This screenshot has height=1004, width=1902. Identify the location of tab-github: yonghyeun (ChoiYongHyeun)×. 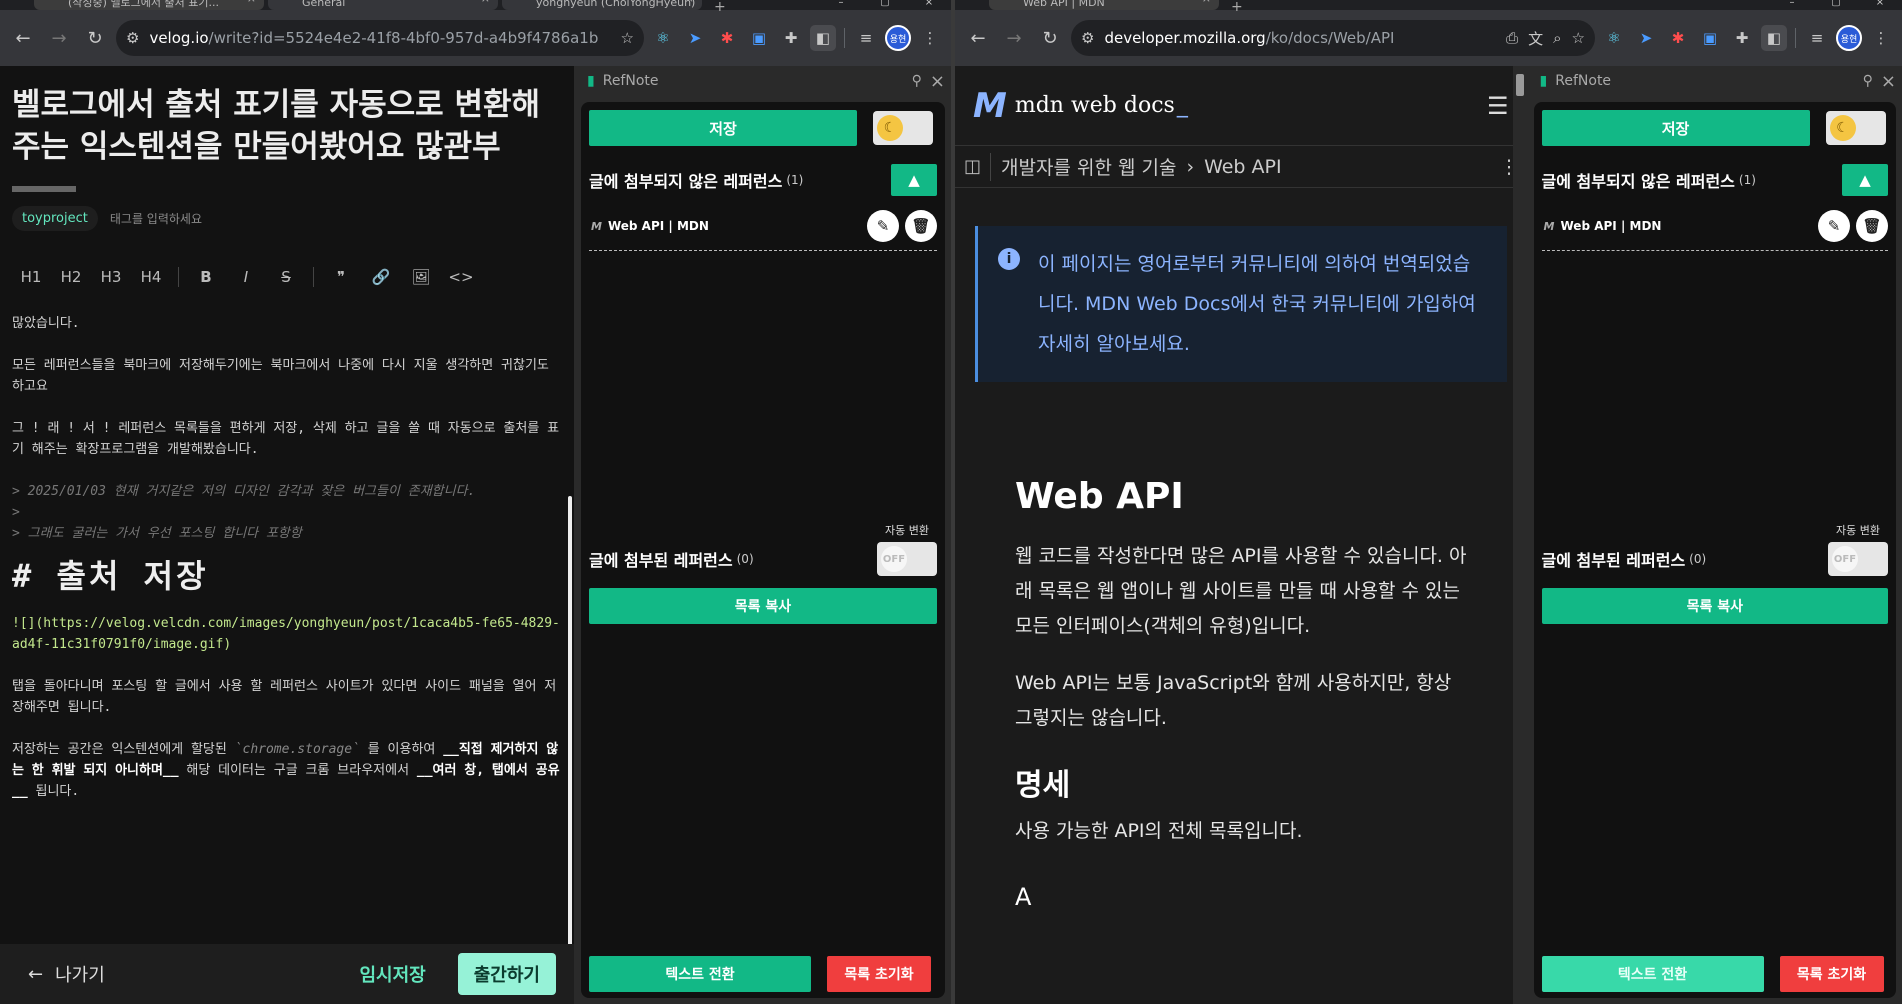
(602, 5).